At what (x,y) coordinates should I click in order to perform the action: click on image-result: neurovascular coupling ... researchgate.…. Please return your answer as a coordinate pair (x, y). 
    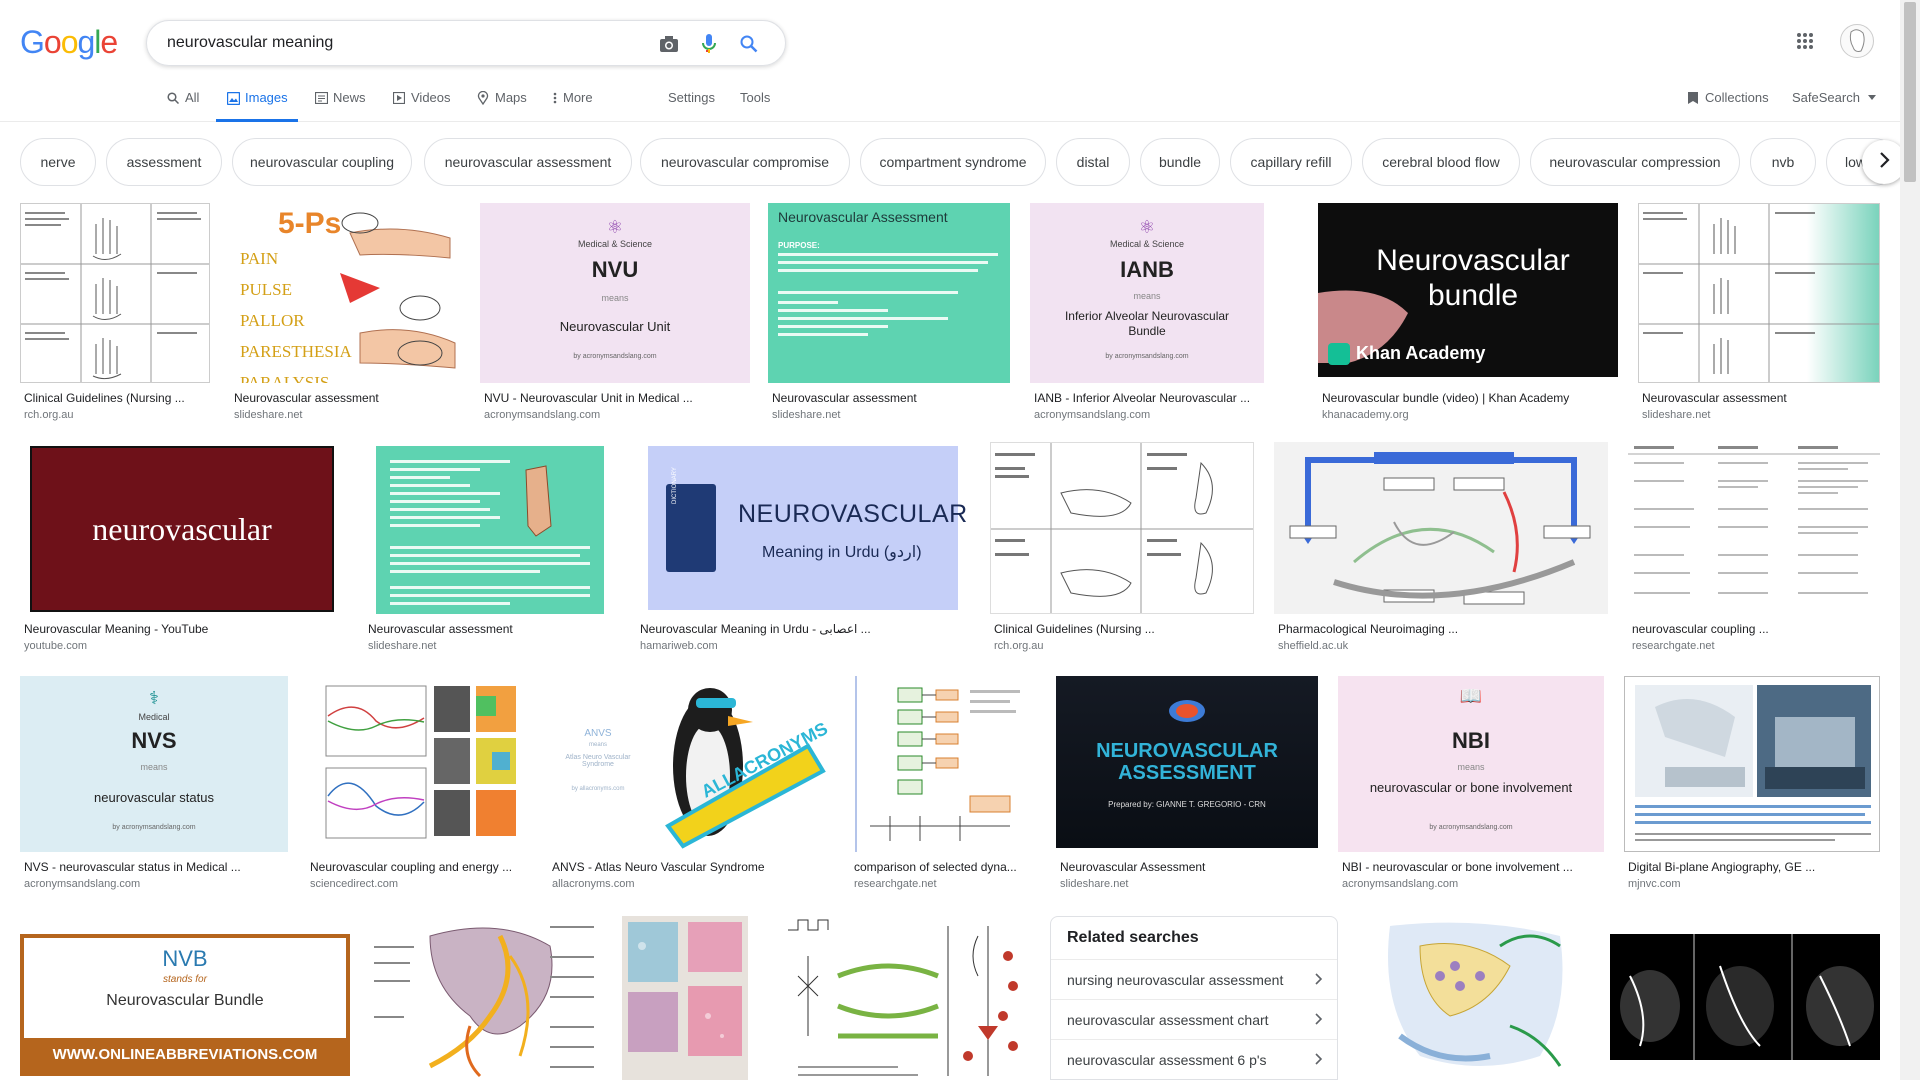
    Looking at the image, I should click on (1754, 551).